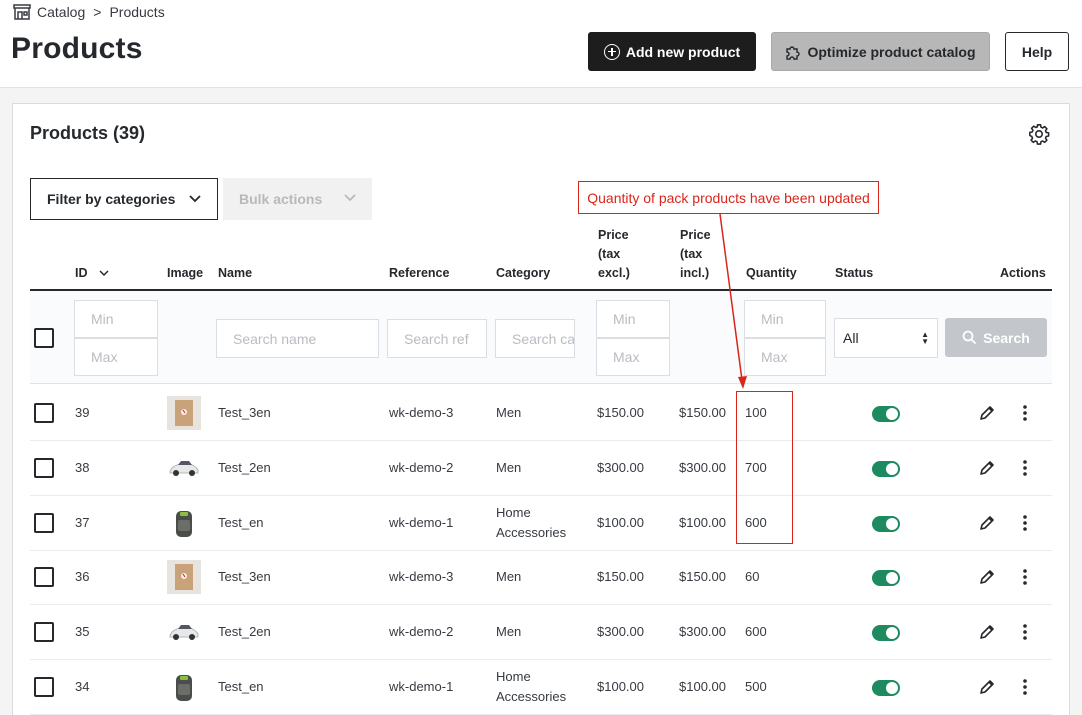  What do you see at coordinates (89, 12) in the screenshot?
I see `breadcrumb: Catalog > Products` at bounding box center [89, 12].